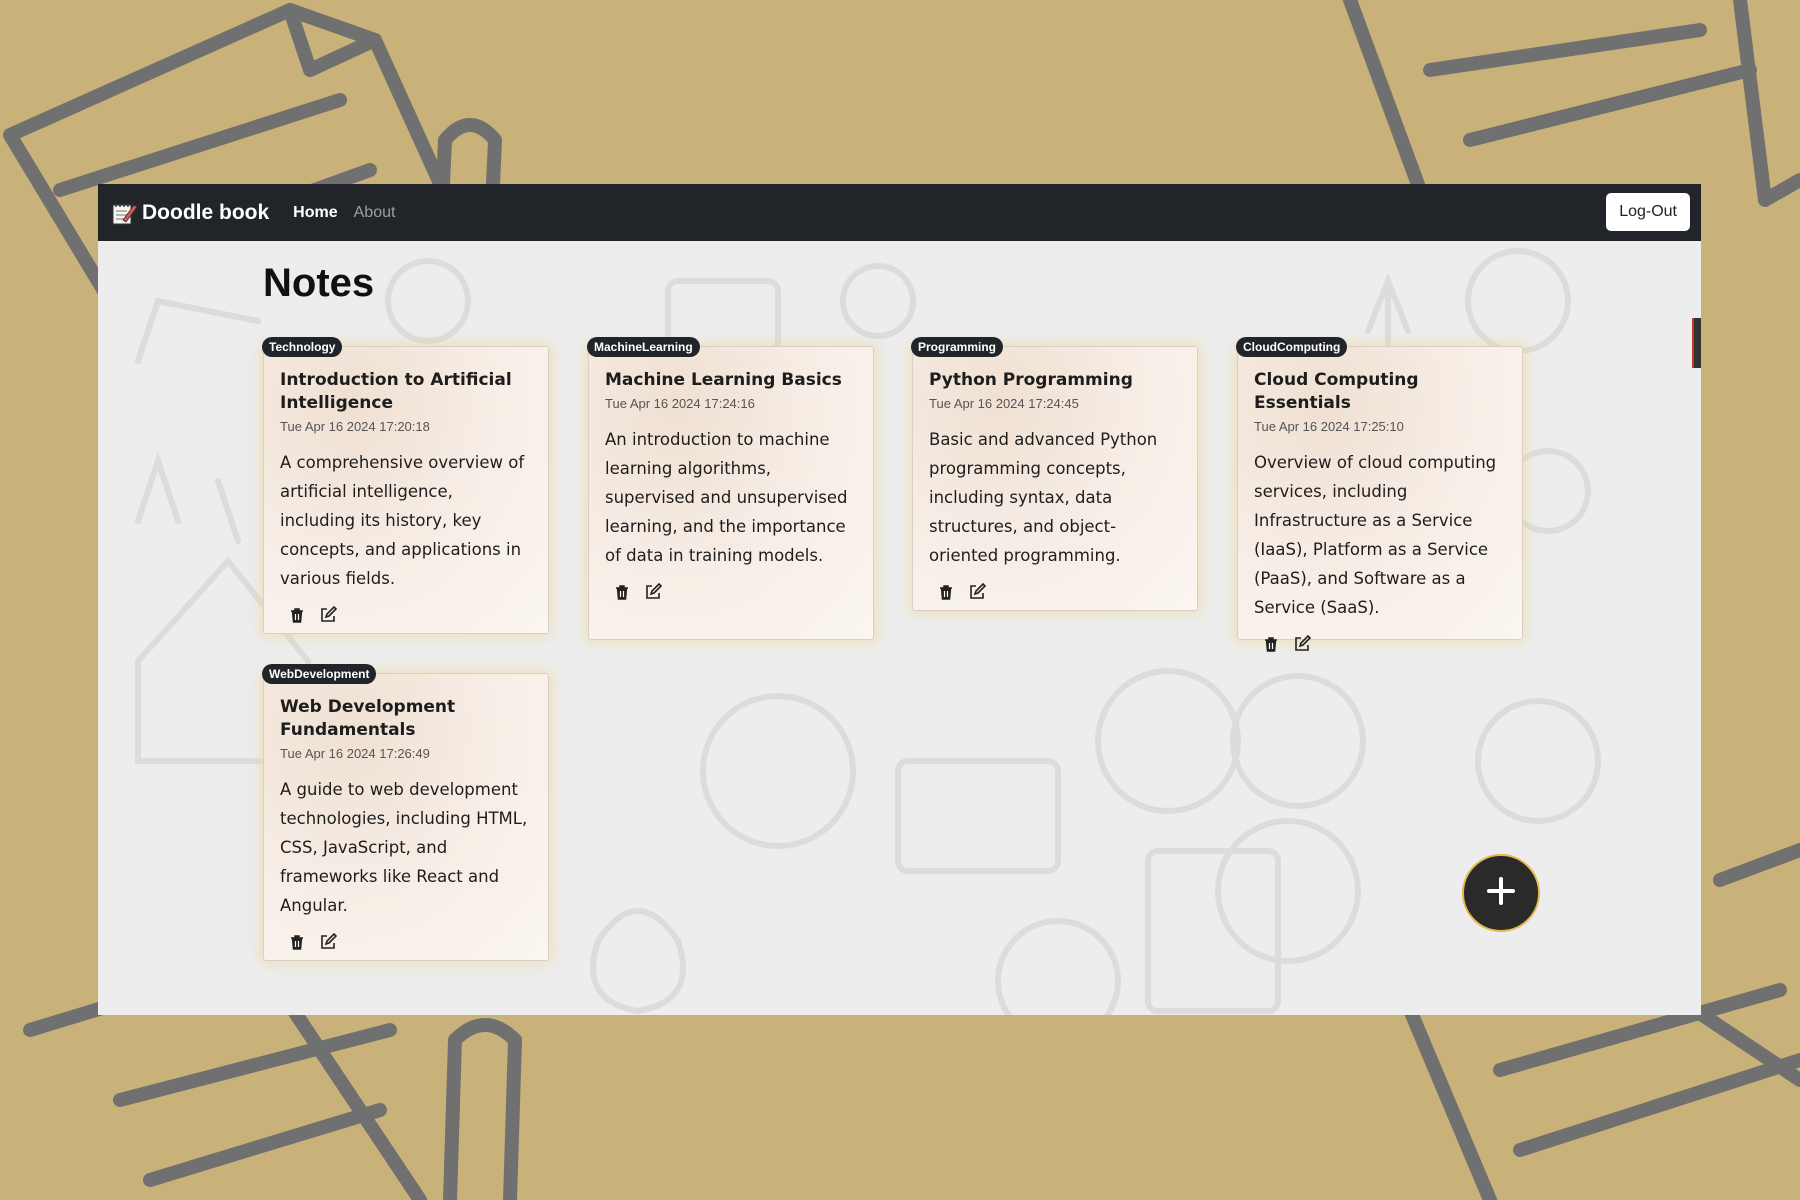  What do you see at coordinates (355, 426) in the screenshot?
I see `note-date: Tue Apr 16 2024 17:20:18` at bounding box center [355, 426].